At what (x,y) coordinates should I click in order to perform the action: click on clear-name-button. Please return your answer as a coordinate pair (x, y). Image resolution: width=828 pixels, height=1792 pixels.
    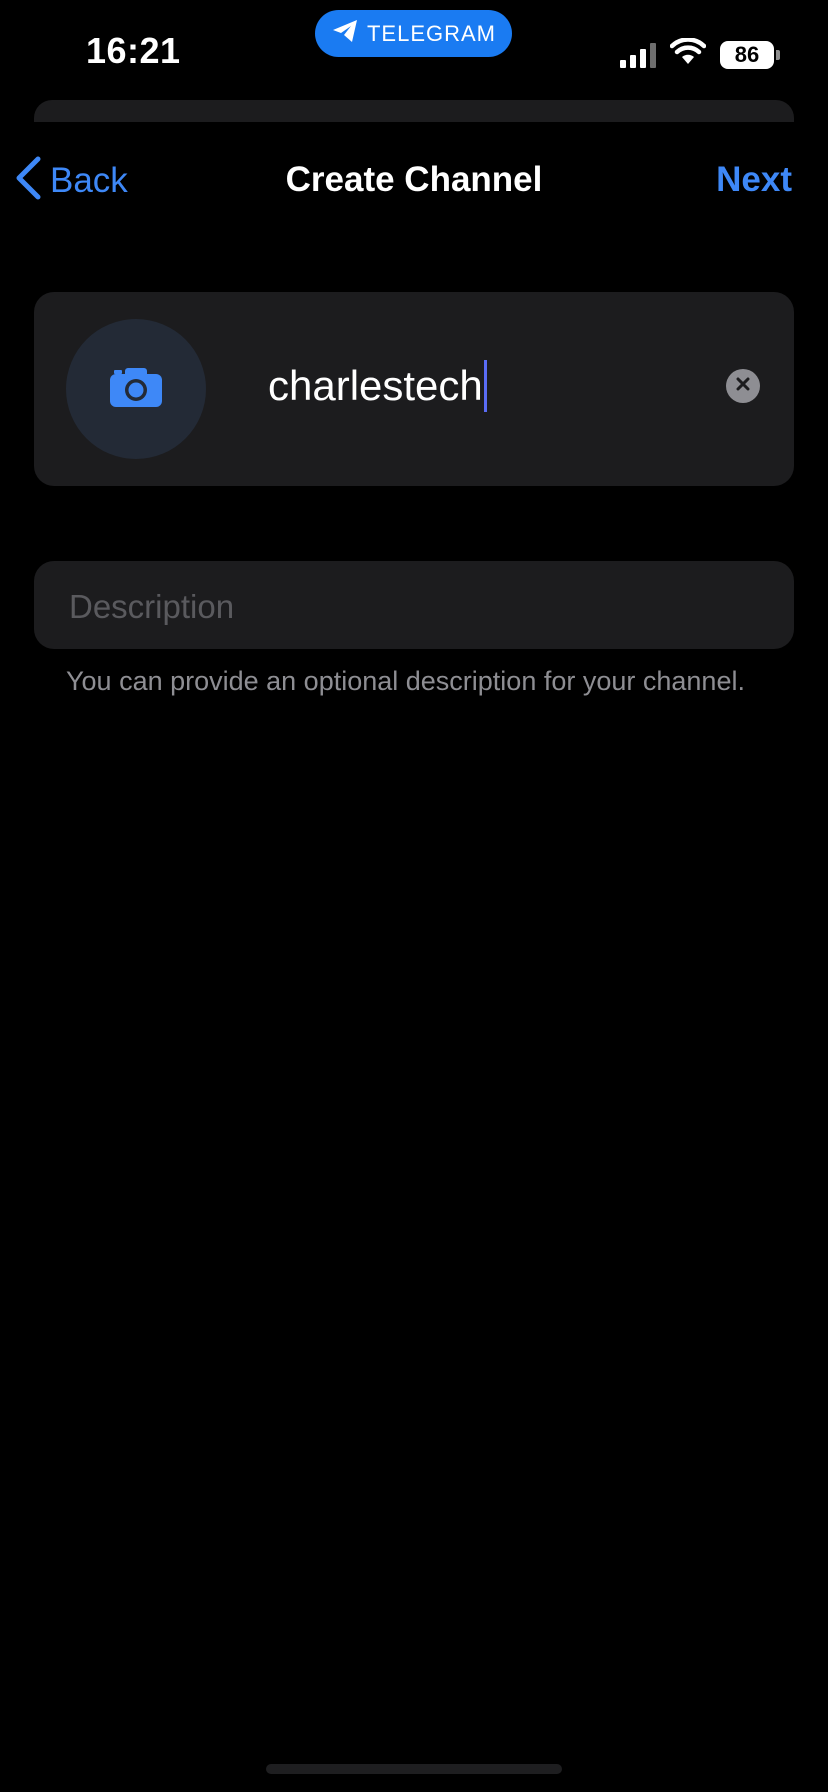
    Looking at the image, I should click on (743, 386).